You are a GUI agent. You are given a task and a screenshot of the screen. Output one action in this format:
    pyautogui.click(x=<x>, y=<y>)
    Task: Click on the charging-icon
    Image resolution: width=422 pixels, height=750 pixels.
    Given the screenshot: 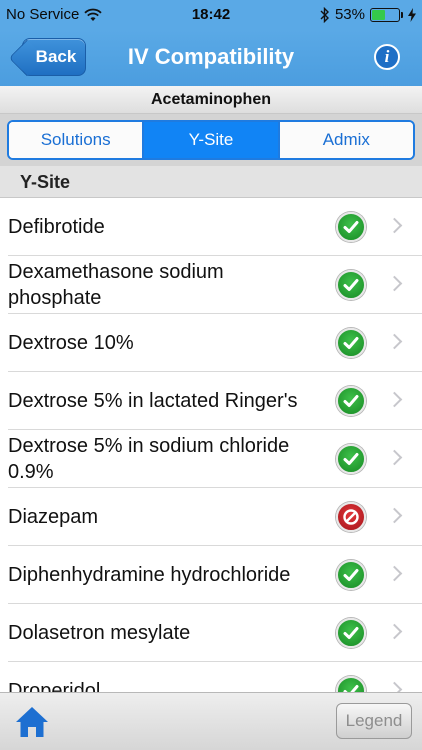 What is the action you would take?
    pyautogui.click(x=412, y=14)
    